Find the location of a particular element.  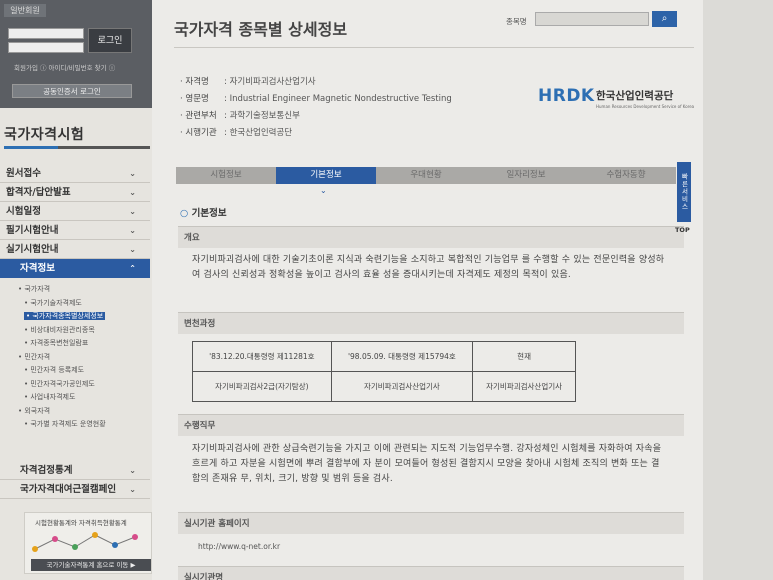

submenu-in-company: • 사업내자격제도 is located at coordinates (75, 399).